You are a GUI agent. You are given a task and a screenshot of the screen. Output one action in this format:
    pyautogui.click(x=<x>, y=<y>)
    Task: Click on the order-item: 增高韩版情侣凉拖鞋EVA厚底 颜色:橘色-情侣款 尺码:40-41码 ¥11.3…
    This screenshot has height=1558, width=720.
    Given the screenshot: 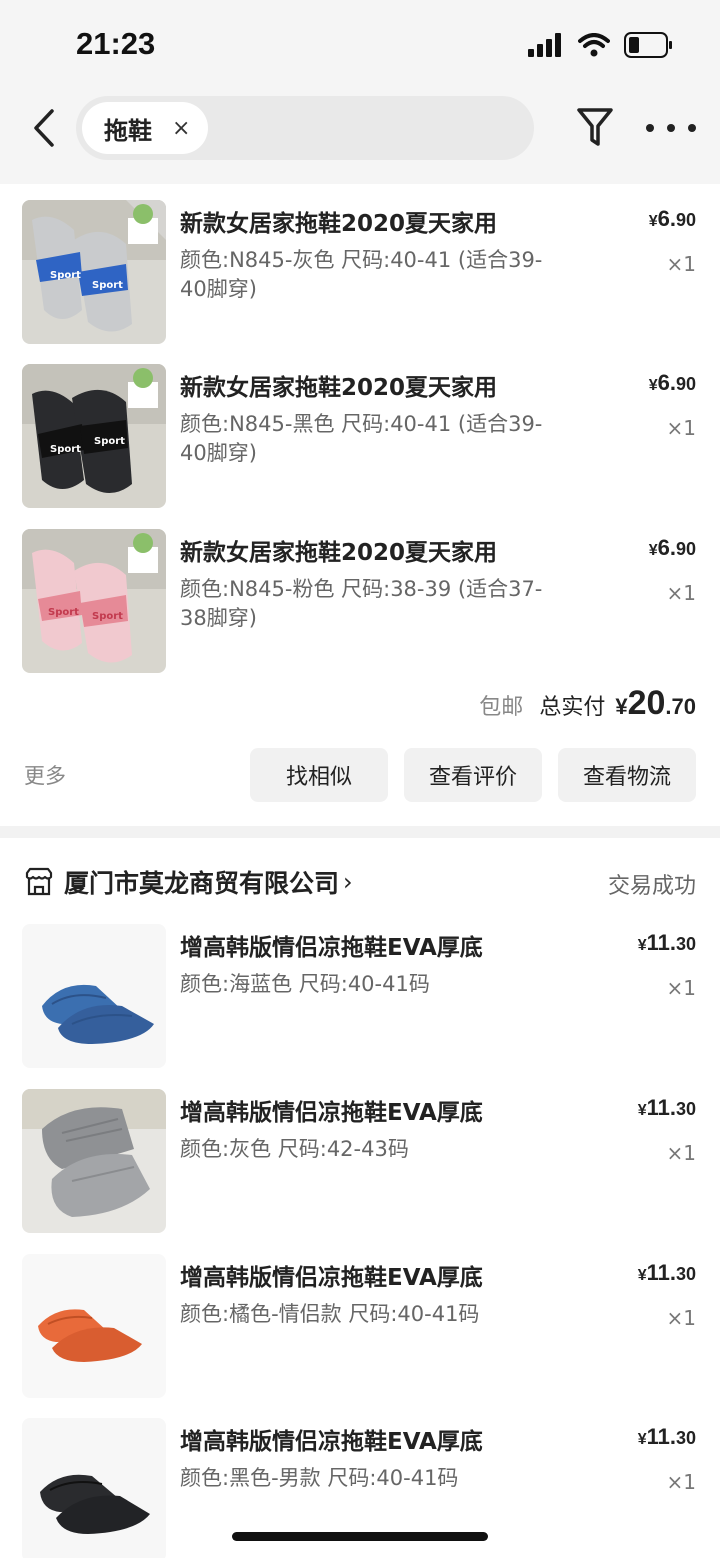 What is the action you would take?
    pyautogui.click(x=360, y=1326)
    